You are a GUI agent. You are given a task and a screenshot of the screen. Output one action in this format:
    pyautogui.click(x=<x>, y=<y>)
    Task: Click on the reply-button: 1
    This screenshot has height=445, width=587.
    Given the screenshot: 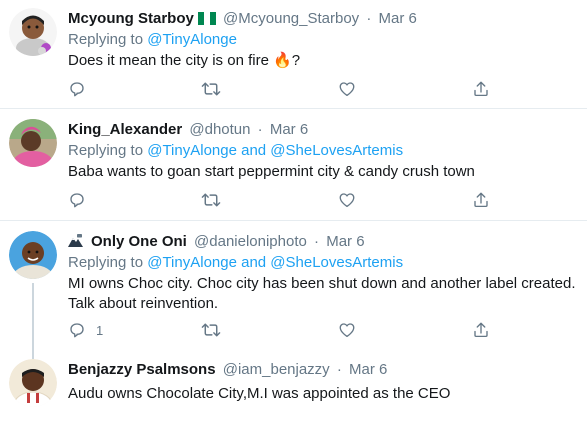 What is the action you would take?
    pyautogui.click(x=85, y=330)
    